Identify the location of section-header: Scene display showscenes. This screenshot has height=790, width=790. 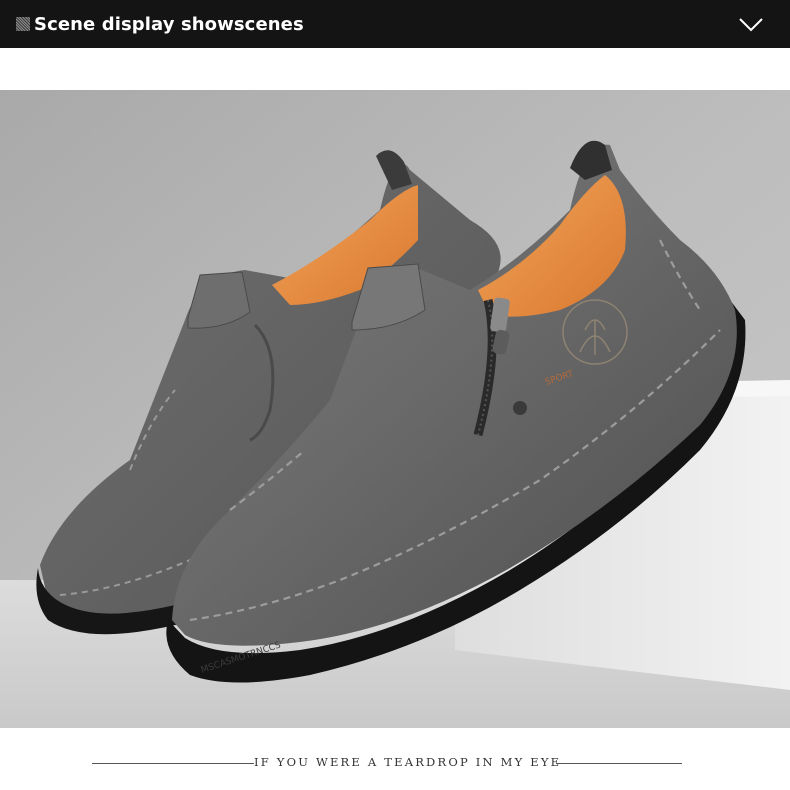
(395, 24).